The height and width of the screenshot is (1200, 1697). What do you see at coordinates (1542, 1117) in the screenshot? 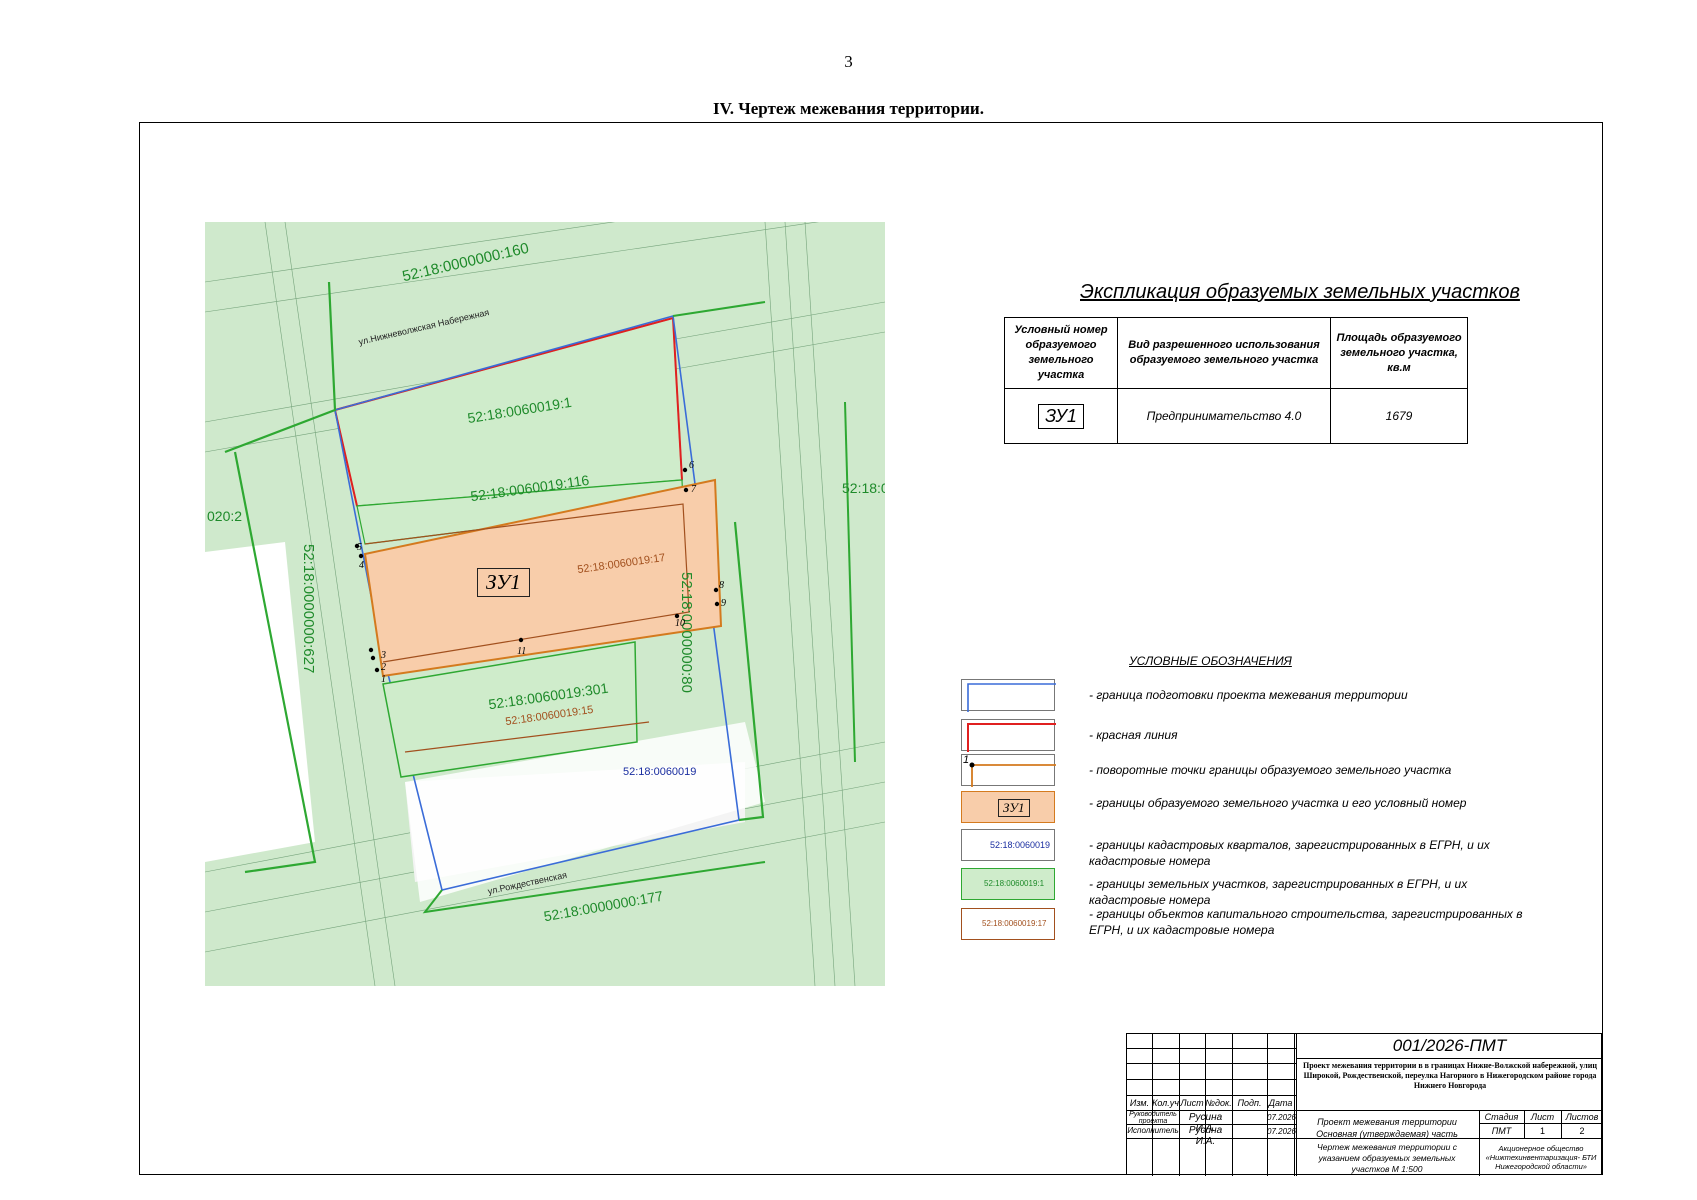
I see `stamp-sheet-header: Лист` at bounding box center [1542, 1117].